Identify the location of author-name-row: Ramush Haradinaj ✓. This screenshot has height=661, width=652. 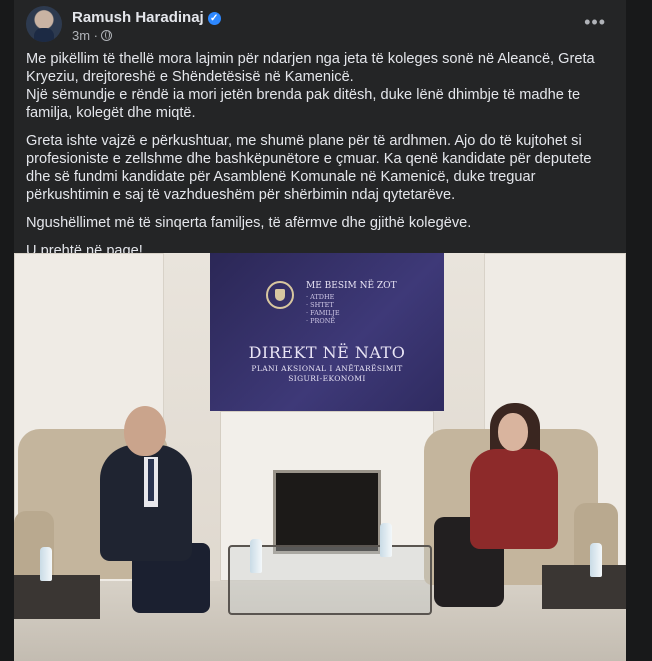
(146, 17).